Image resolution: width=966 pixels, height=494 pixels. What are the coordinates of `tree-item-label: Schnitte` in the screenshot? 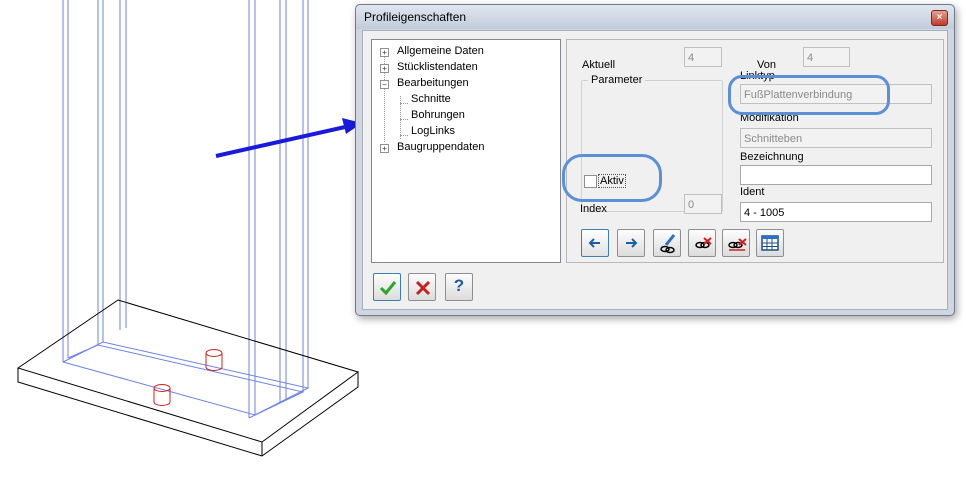 It's located at (431, 99).